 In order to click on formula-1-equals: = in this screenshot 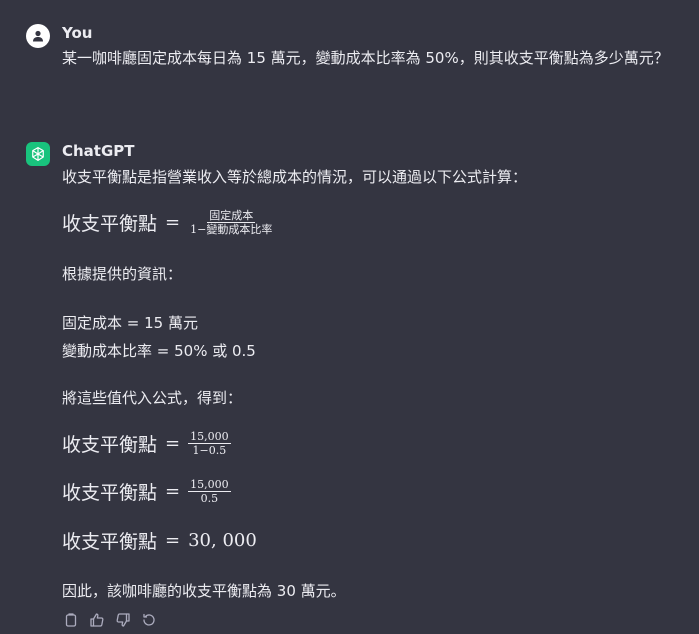, I will do `click(173, 222)`.